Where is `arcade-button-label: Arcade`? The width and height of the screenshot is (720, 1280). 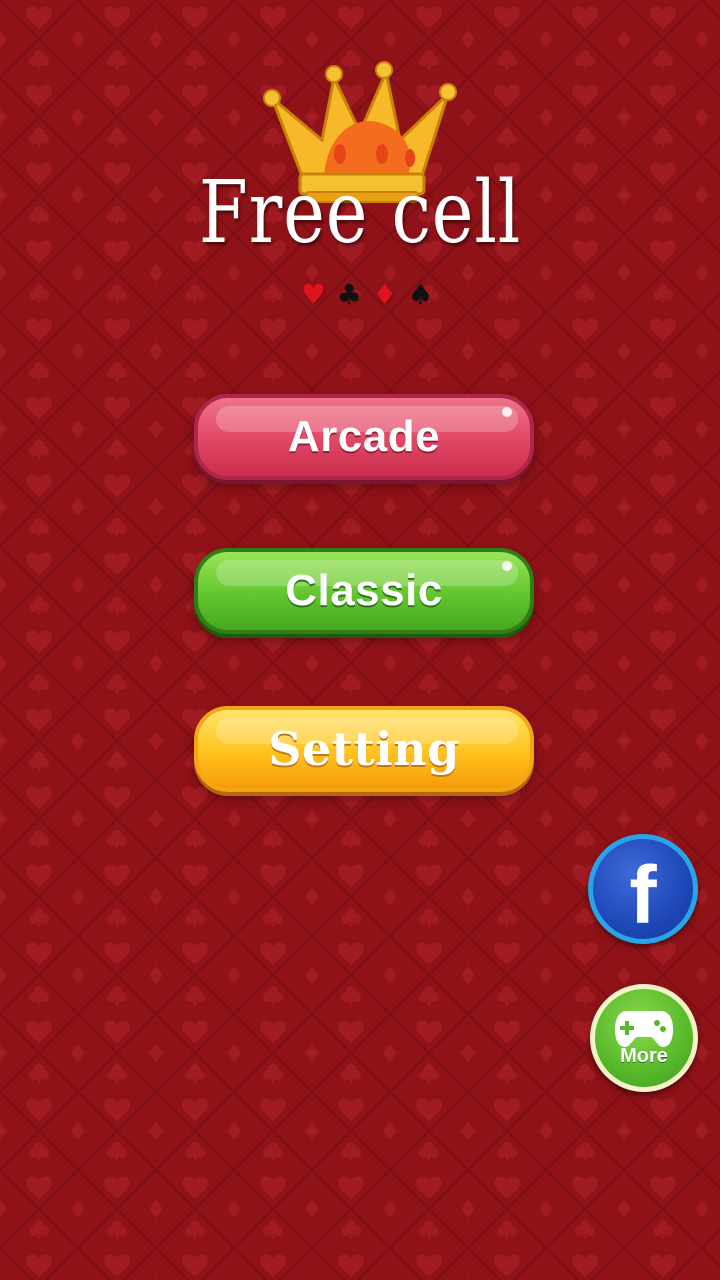
arcade-button-label: Arcade is located at coordinates (364, 436).